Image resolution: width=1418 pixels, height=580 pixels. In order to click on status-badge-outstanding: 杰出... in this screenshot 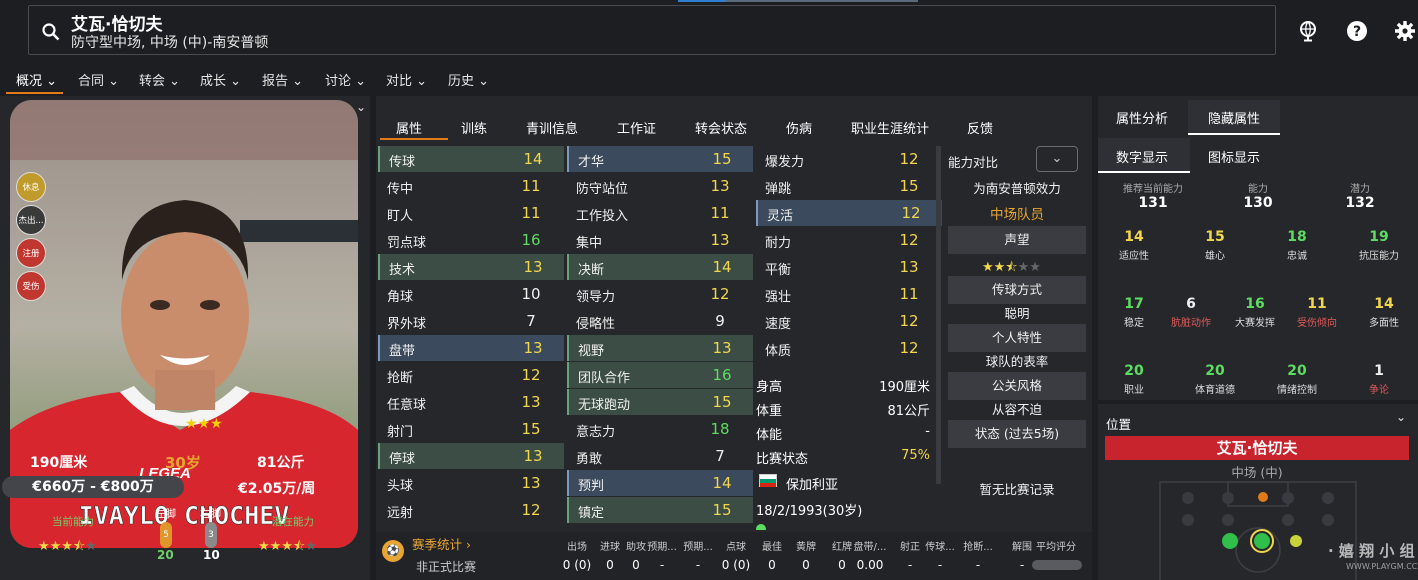, I will do `click(31, 220)`.